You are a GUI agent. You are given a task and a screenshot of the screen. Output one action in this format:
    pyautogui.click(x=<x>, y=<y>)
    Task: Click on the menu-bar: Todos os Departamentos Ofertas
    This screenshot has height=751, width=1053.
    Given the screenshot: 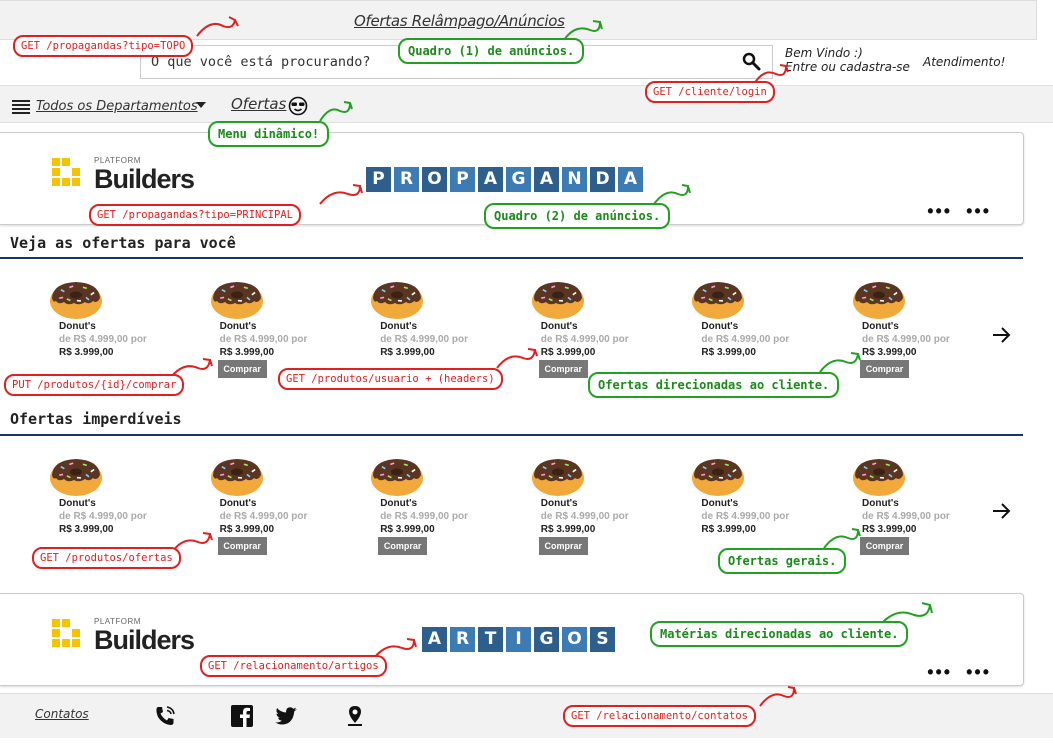 What is the action you would take?
    pyautogui.click(x=526, y=104)
    